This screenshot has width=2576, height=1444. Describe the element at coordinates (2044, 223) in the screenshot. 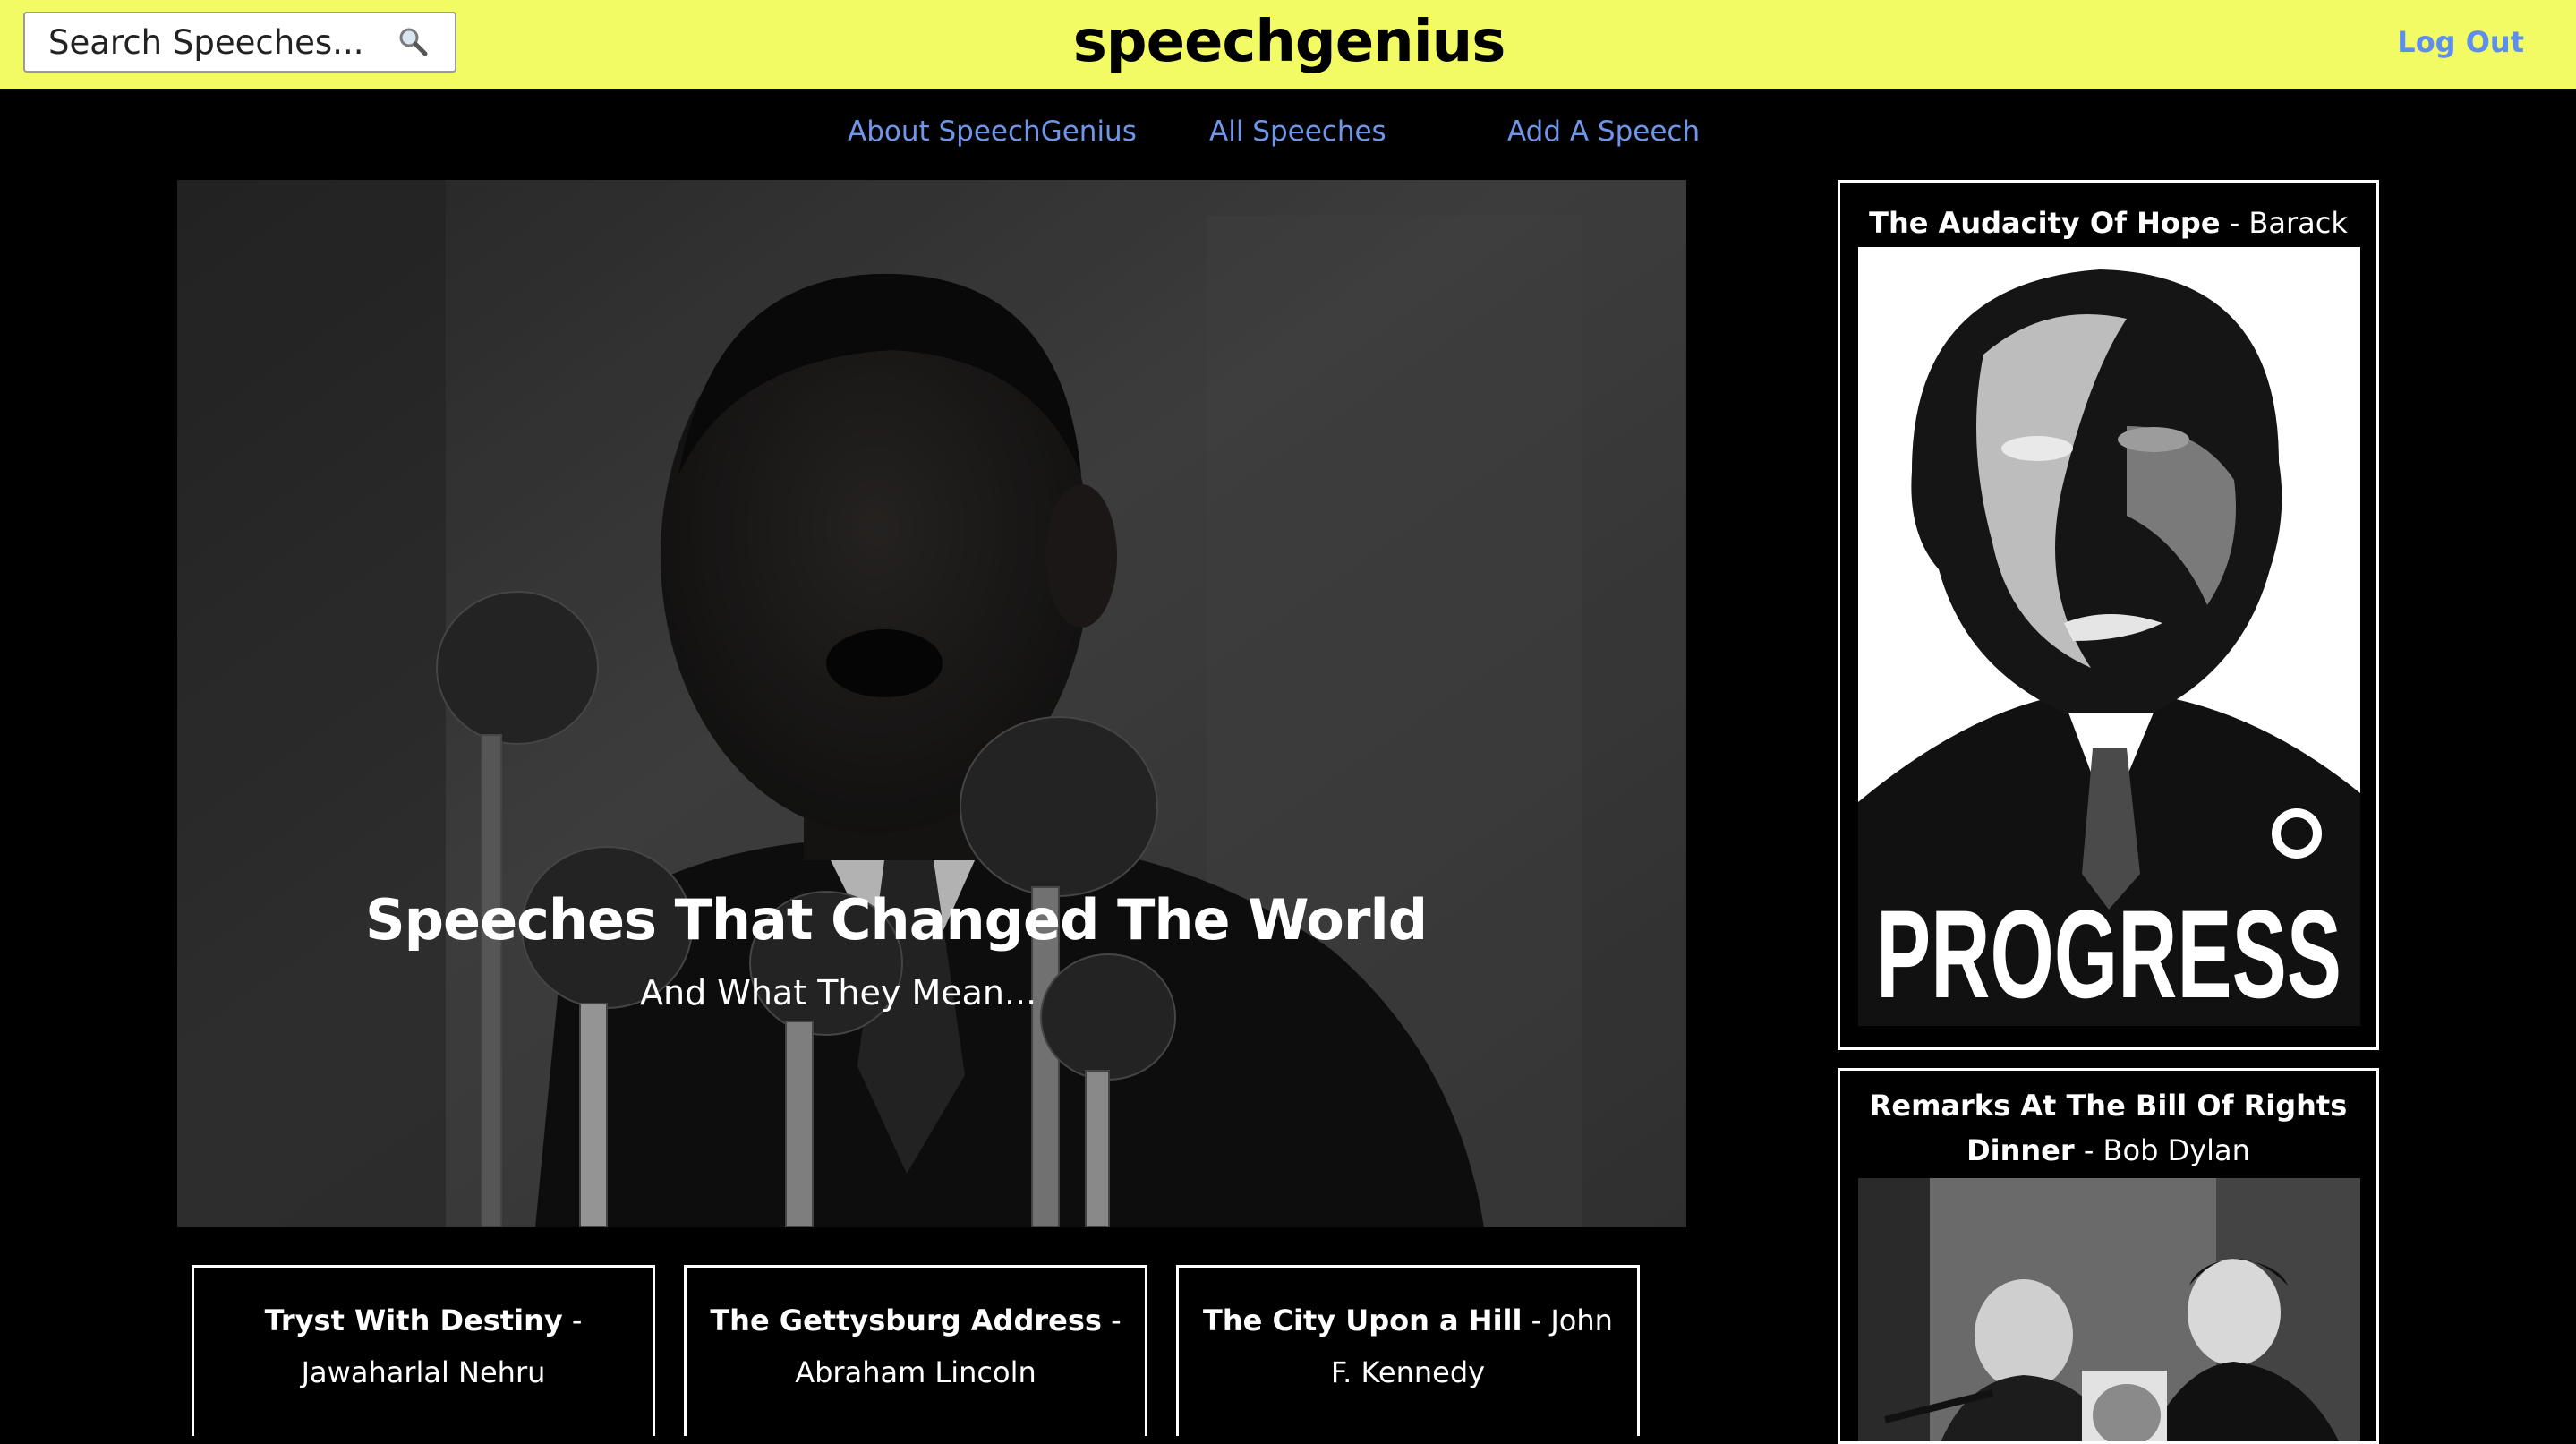

I see `featured-title: The Audacity Of Hope` at that location.